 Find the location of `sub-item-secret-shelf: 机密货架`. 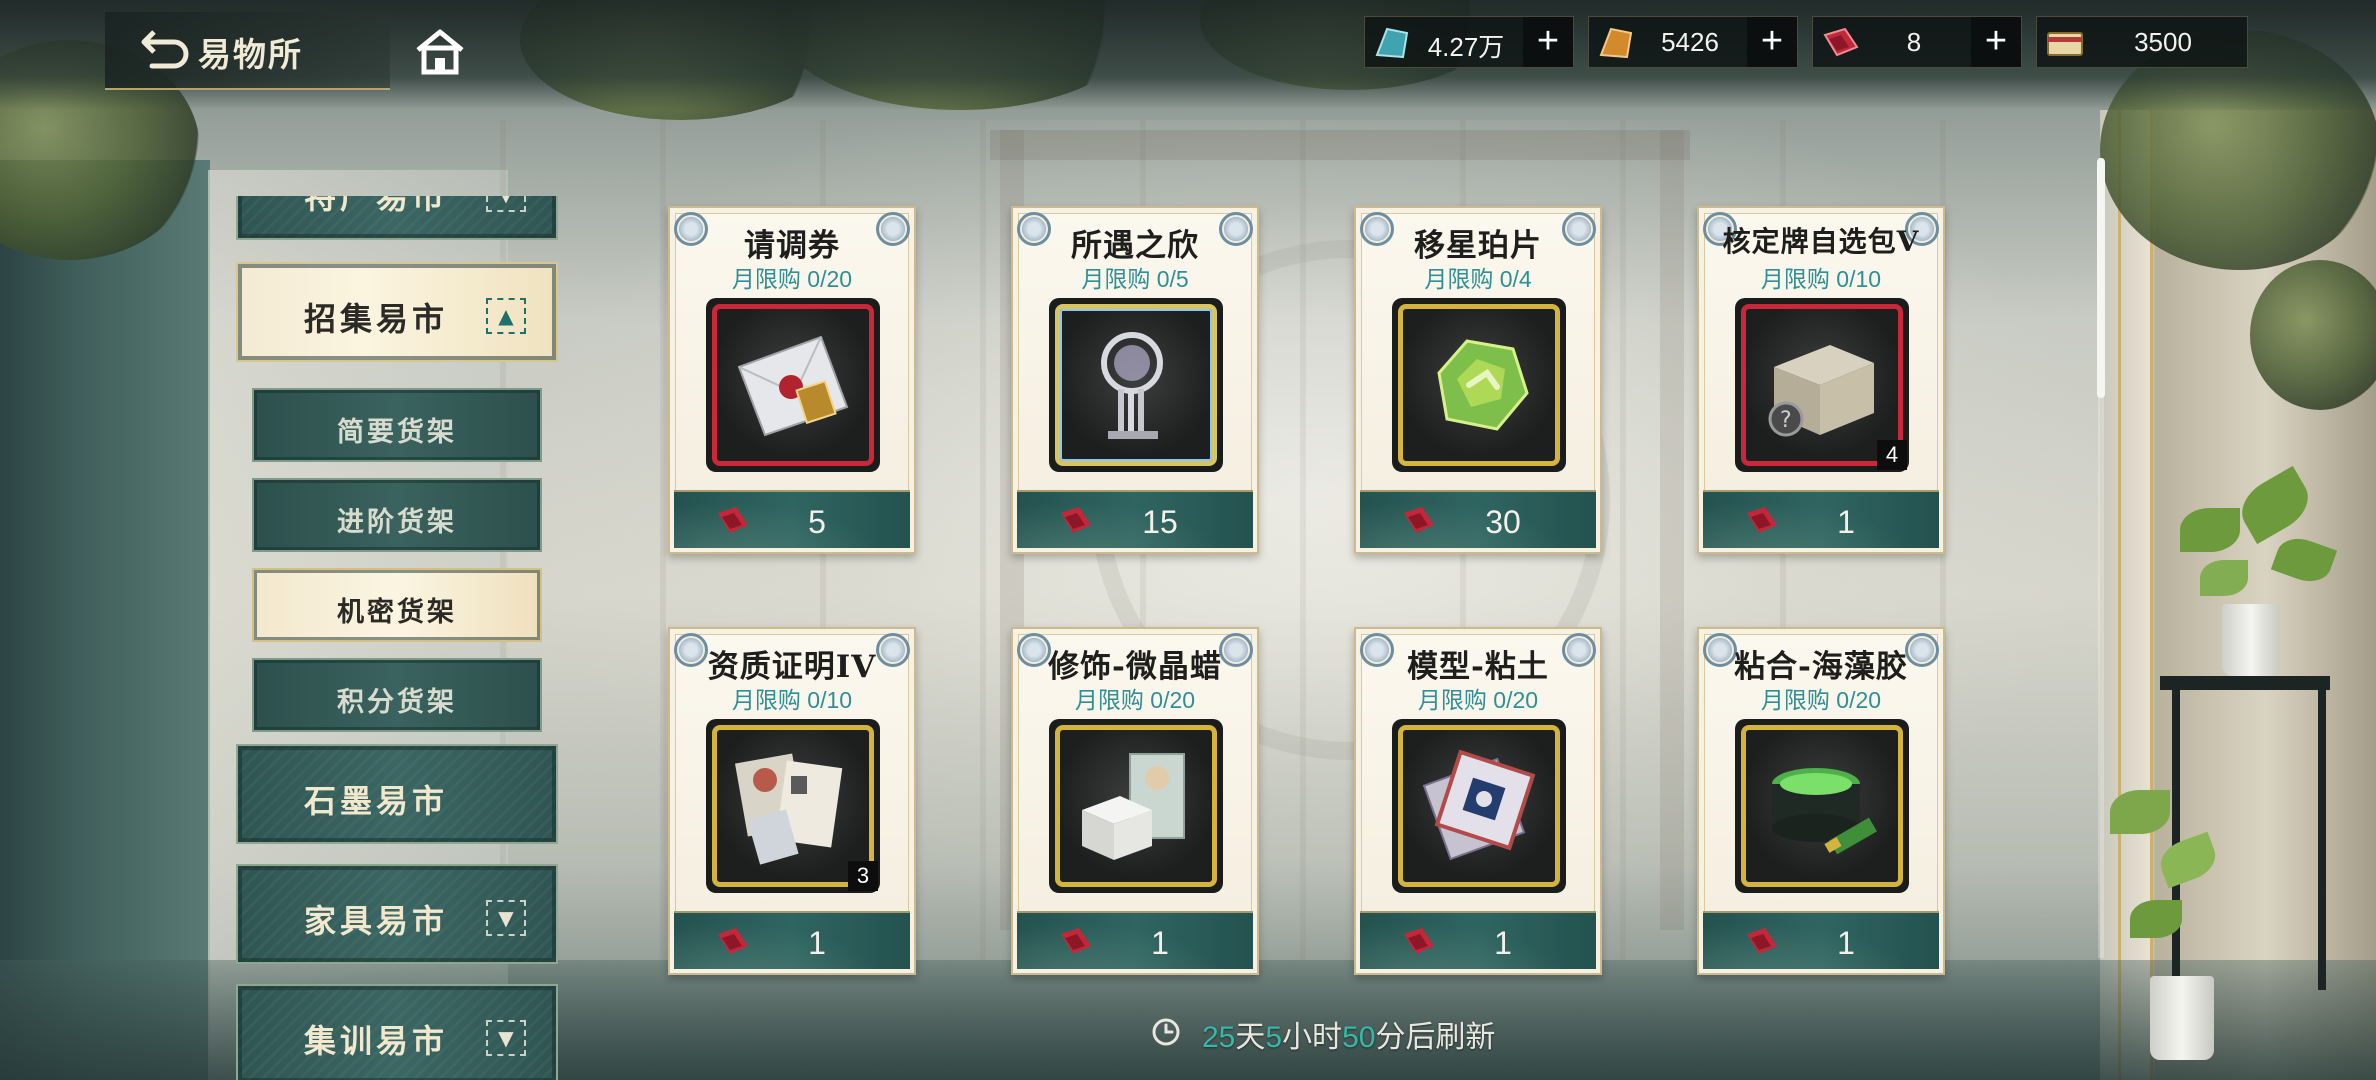

sub-item-secret-shelf: 机密货架 is located at coordinates (397, 605).